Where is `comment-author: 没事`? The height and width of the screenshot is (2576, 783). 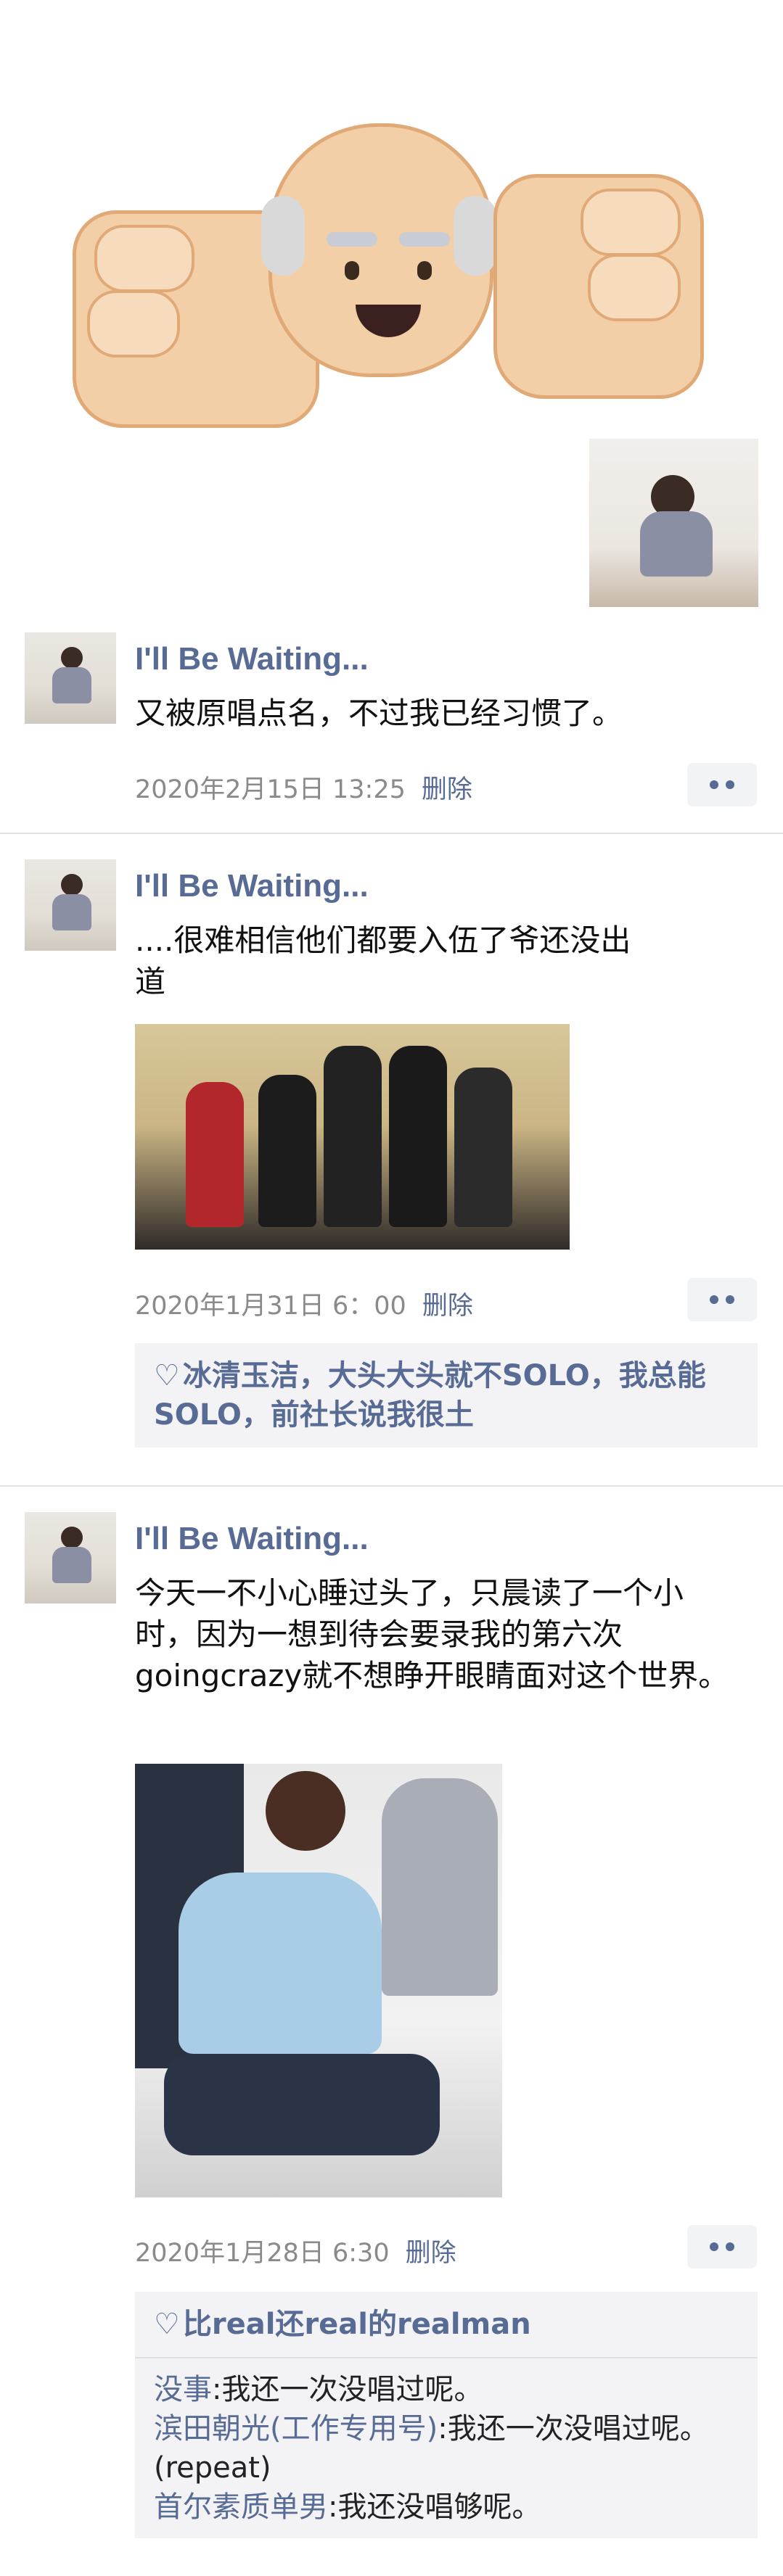 comment-author: 没事 is located at coordinates (183, 2389).